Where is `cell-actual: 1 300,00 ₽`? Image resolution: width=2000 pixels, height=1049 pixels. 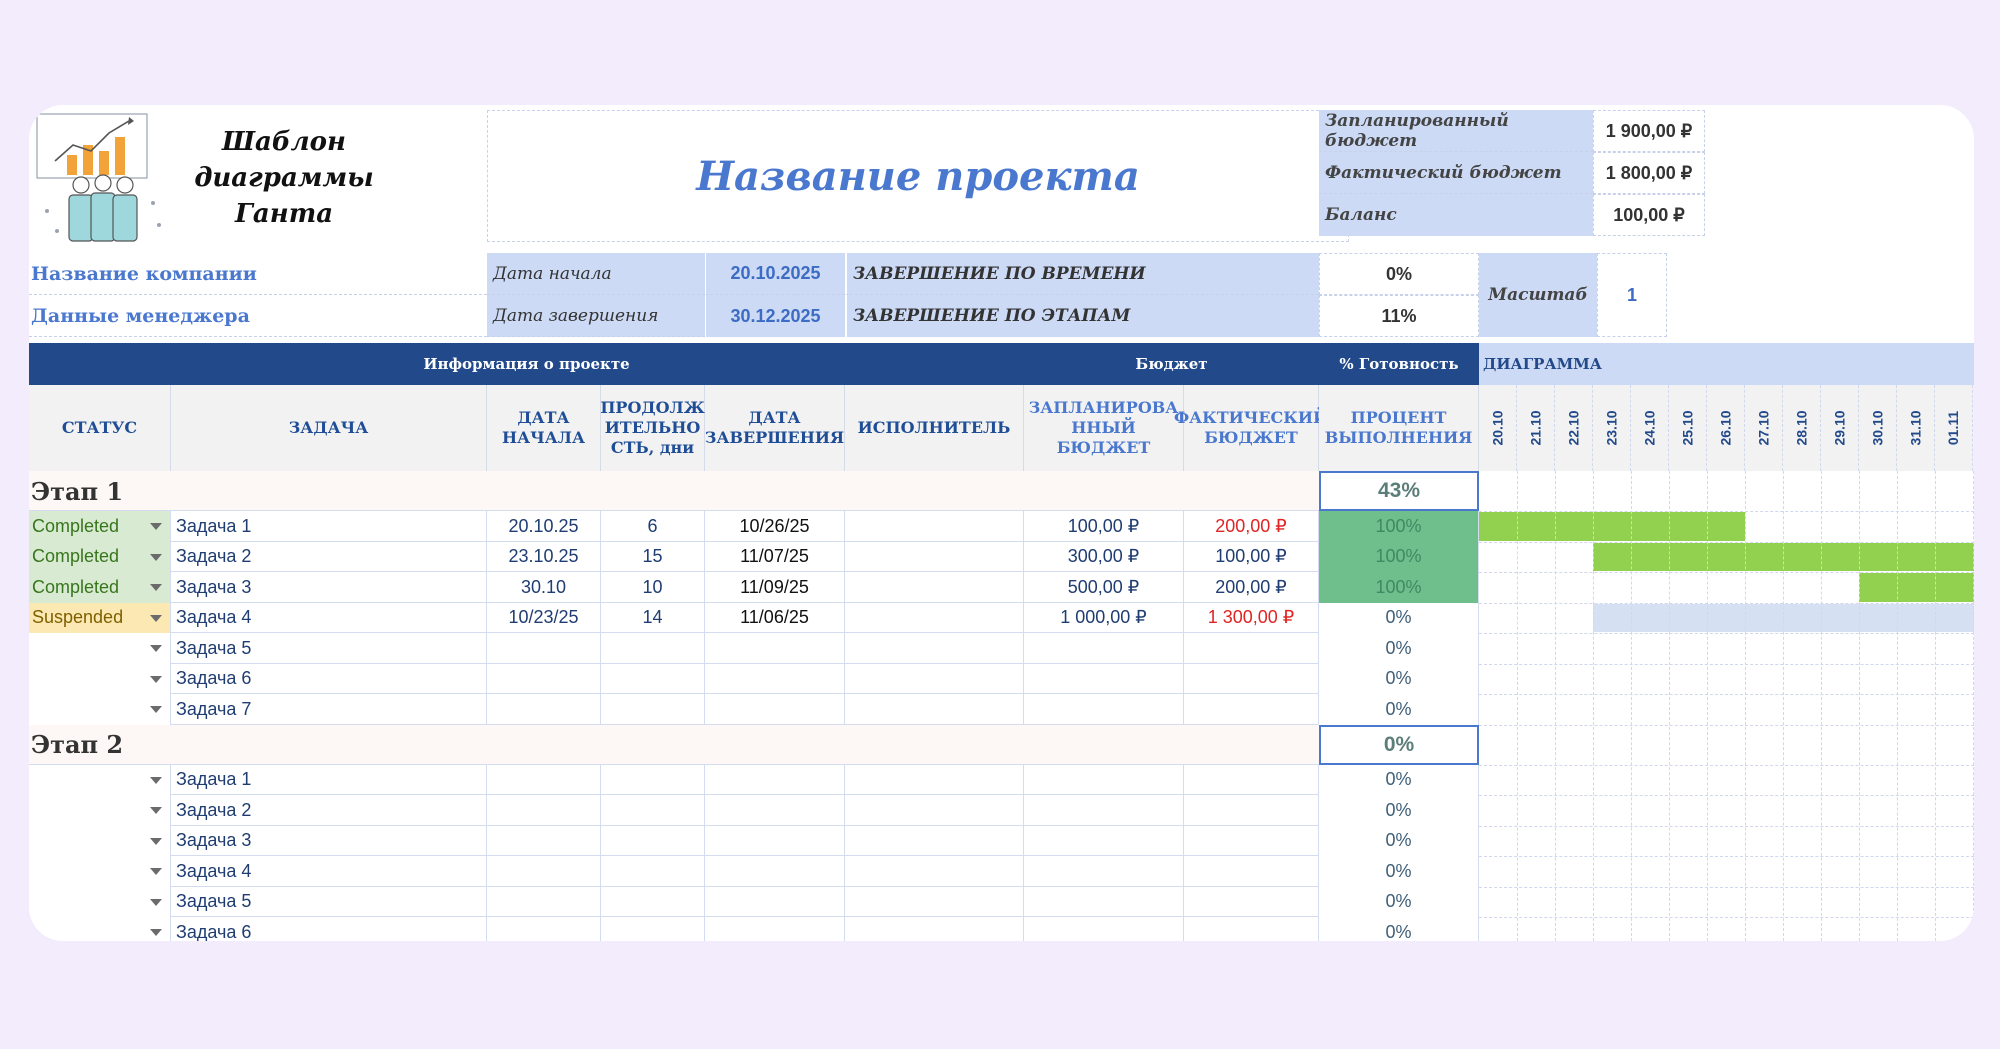 cell-actual: 1 300,00 ₽ is located at coordinates (1251, 617).